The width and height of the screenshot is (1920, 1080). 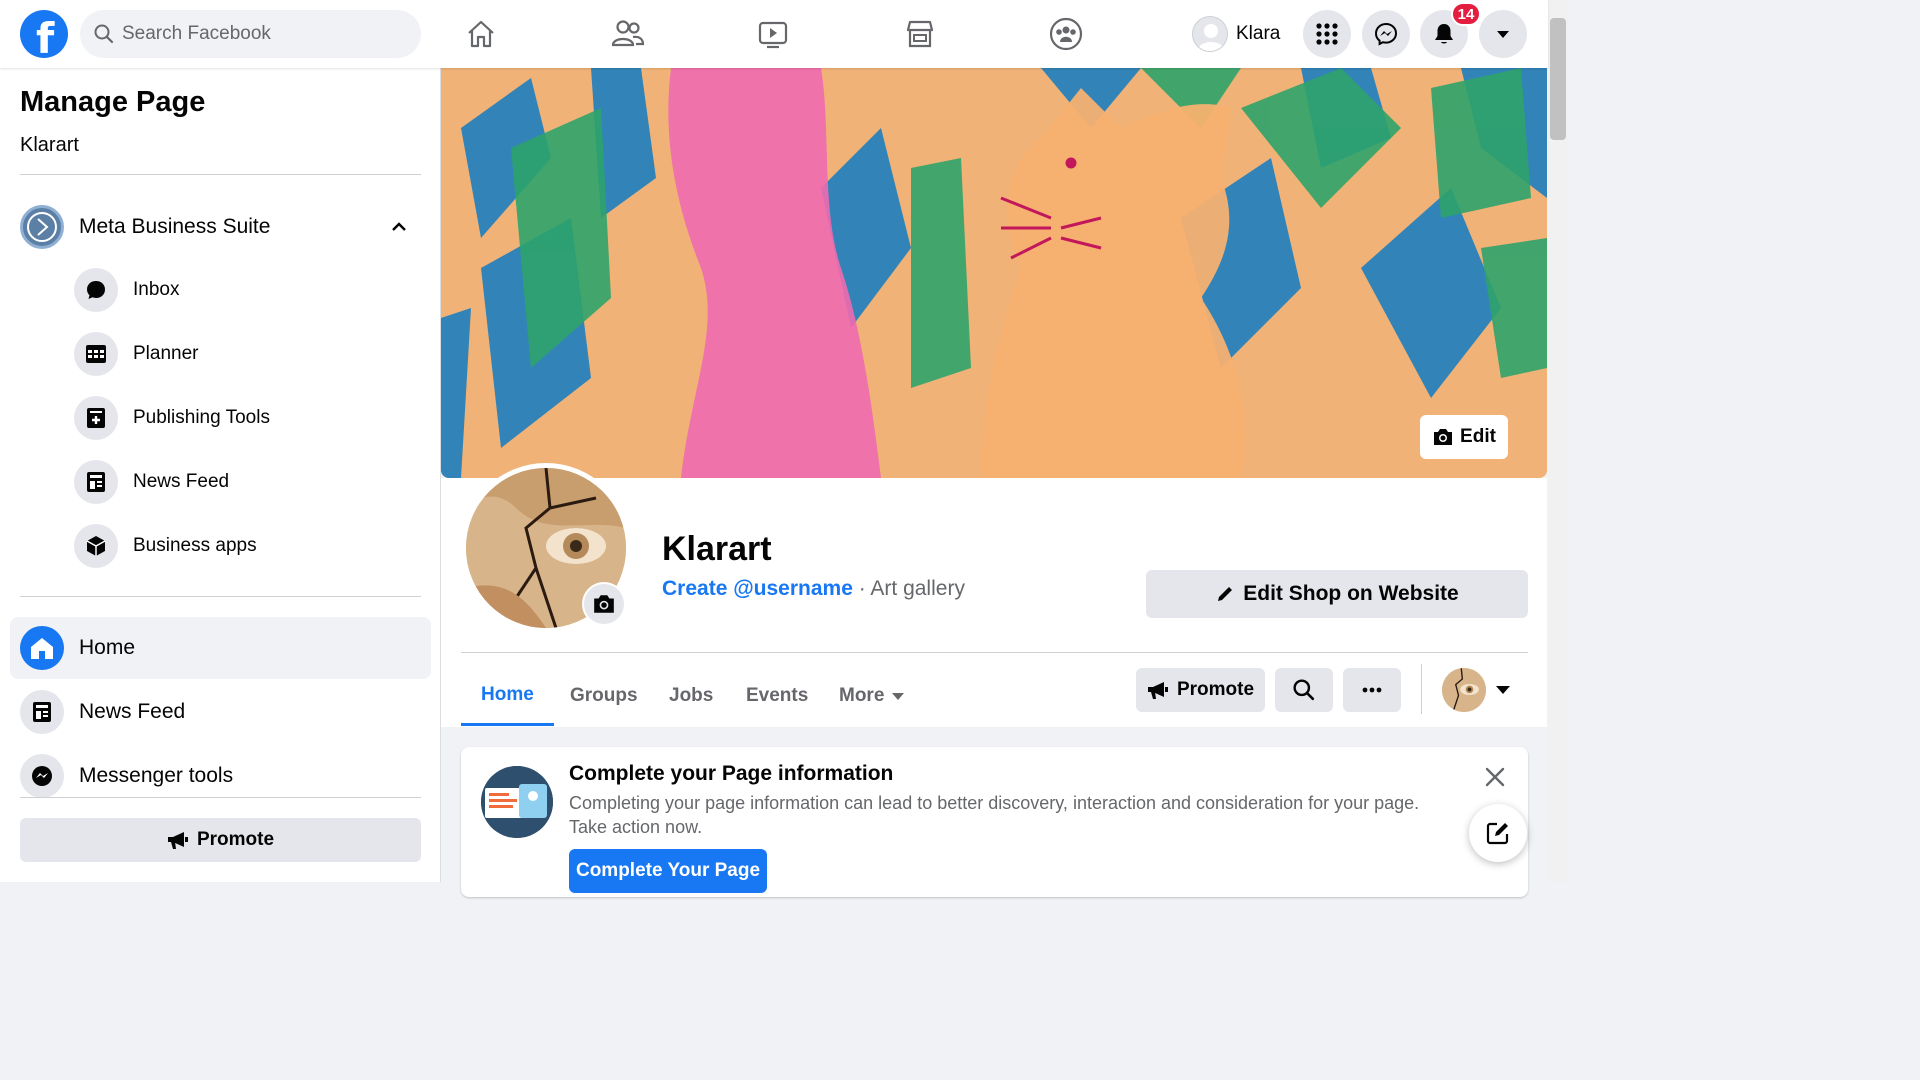 I want to click on profile-chip: Klara, so click(x=1236, y=34).